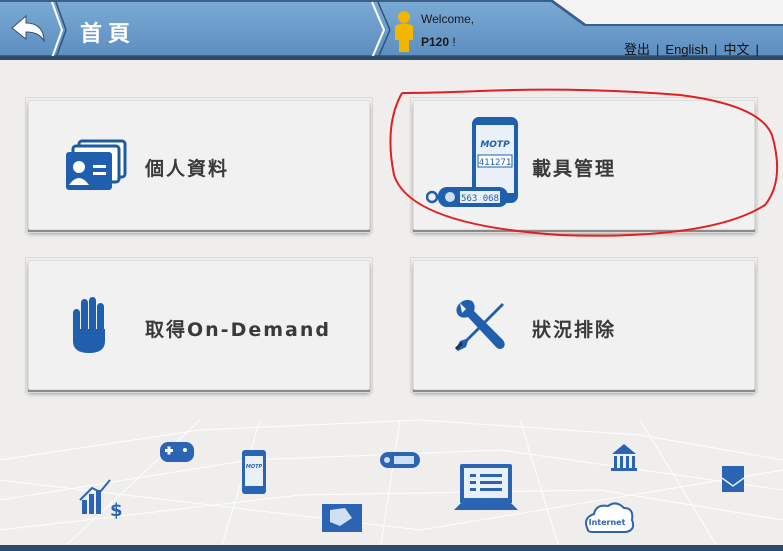 Image resolution: width=783 pixels, height=551 pixels. What do you see at coordinates (254, 467) in the screenshot?
I see `decor-phone-brand: MOTP` at bounding box center [254, 467].